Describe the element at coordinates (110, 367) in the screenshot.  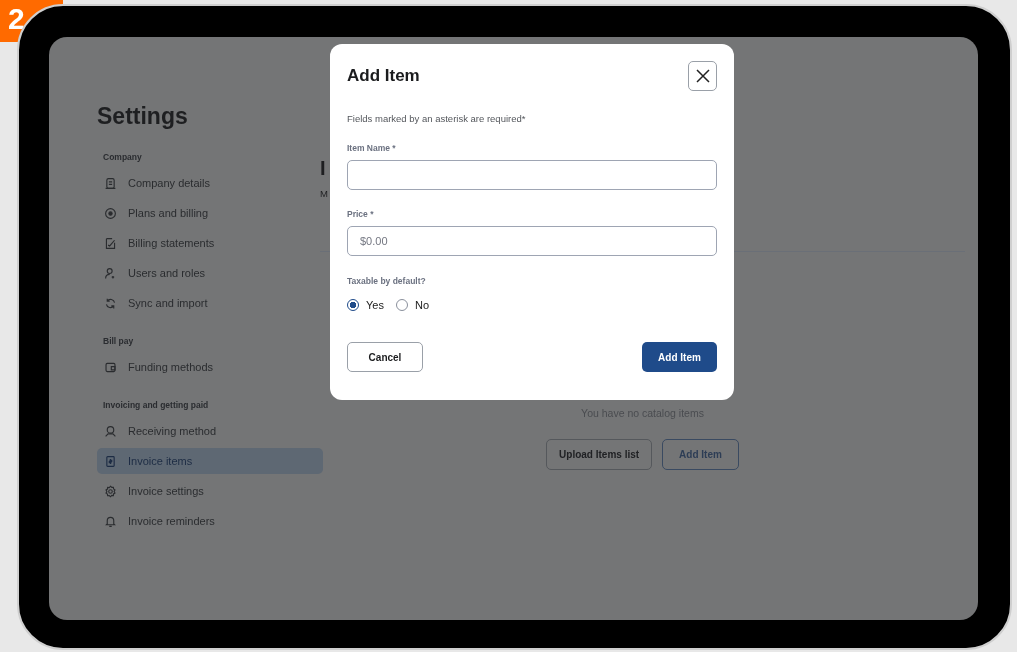
I see `wallet-icon` at that location.